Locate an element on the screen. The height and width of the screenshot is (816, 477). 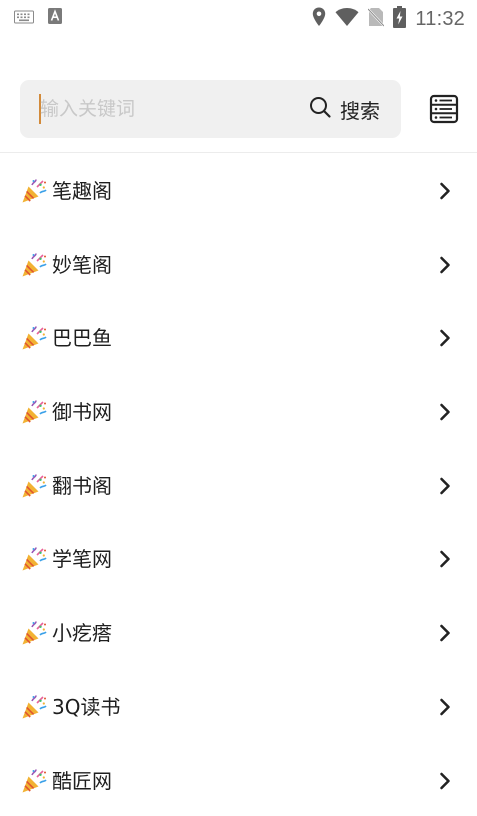
search-button-label: 搜索 is located at coordinates (360, 109).